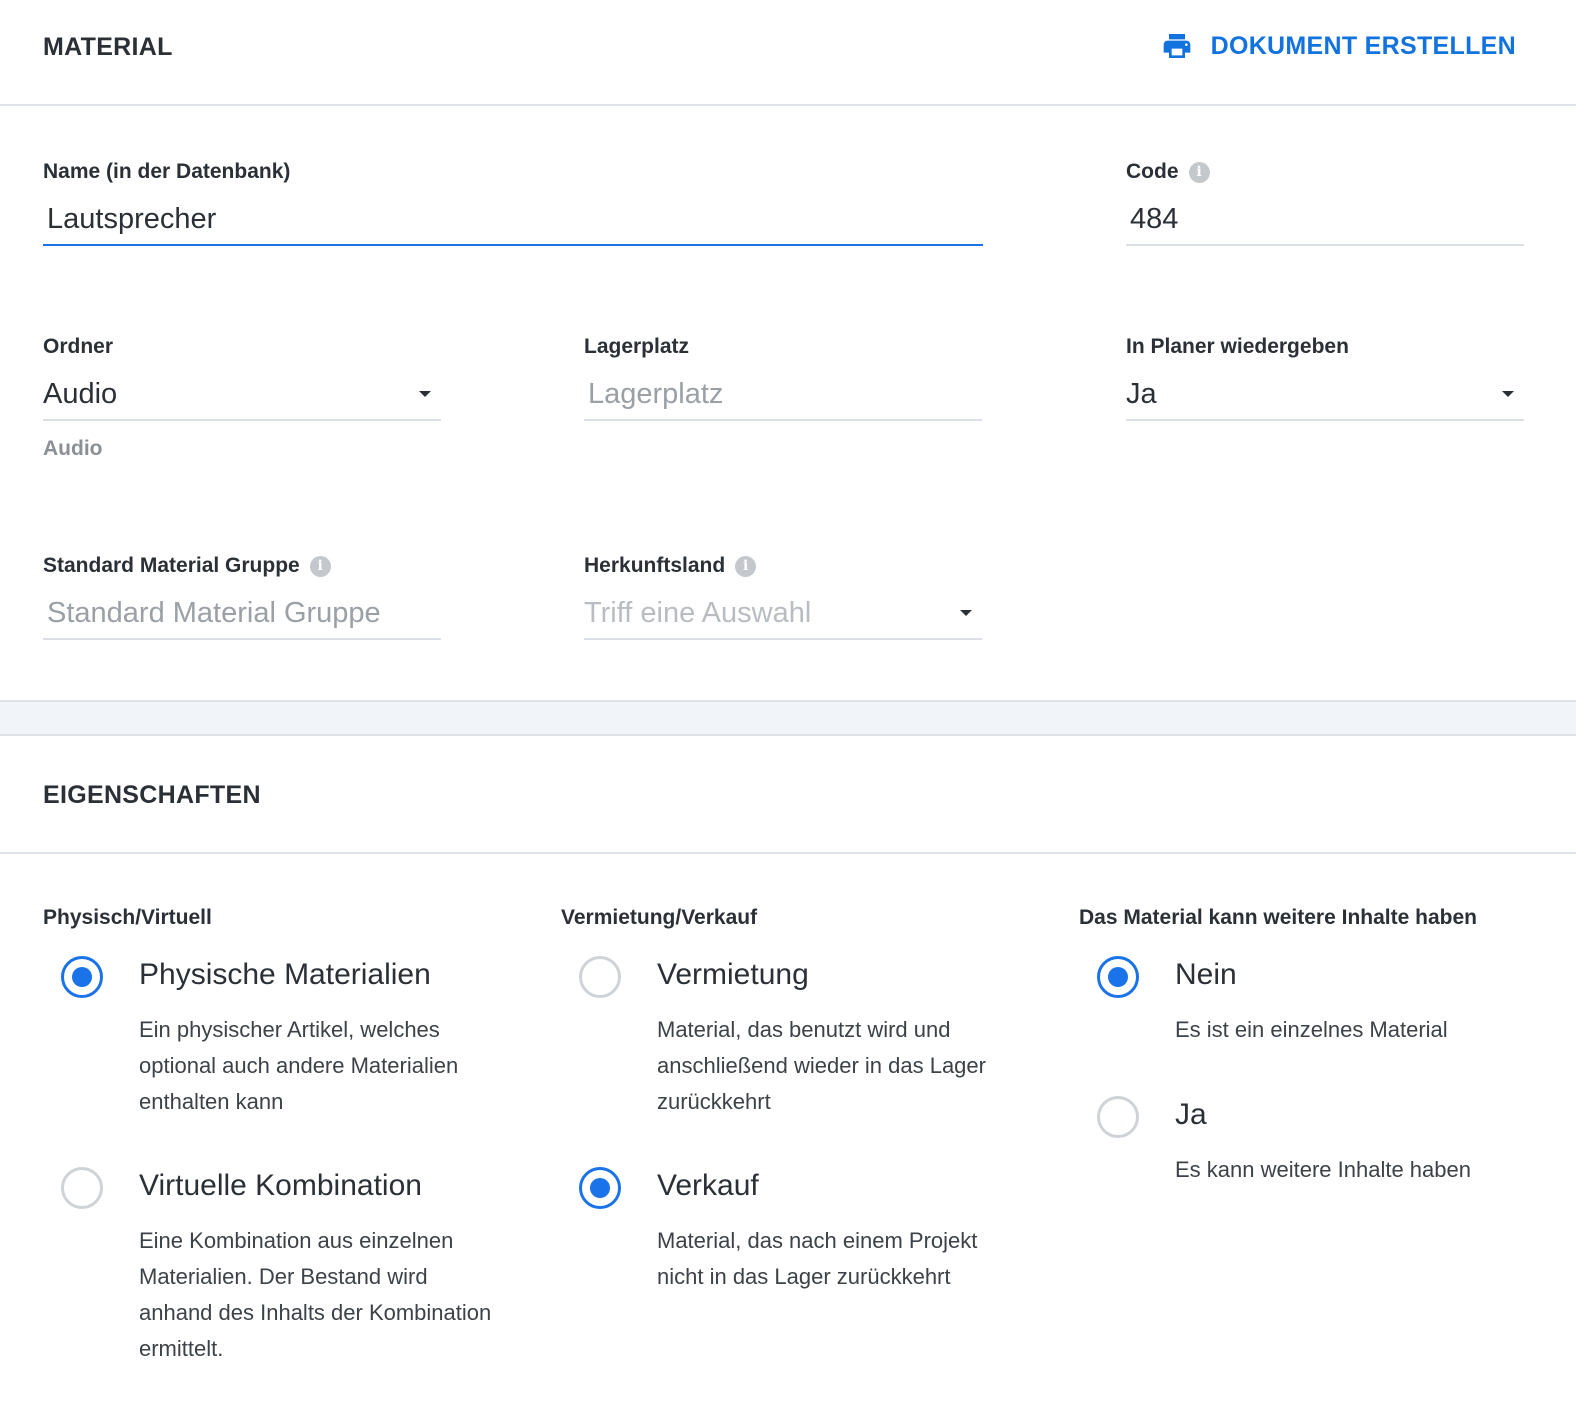 Image resolution: width=1576 pixels, height=1408 pixels. Describe the element at coordinates (1325, 172) in the screenshot. I see `code-label: Code i` at that location.